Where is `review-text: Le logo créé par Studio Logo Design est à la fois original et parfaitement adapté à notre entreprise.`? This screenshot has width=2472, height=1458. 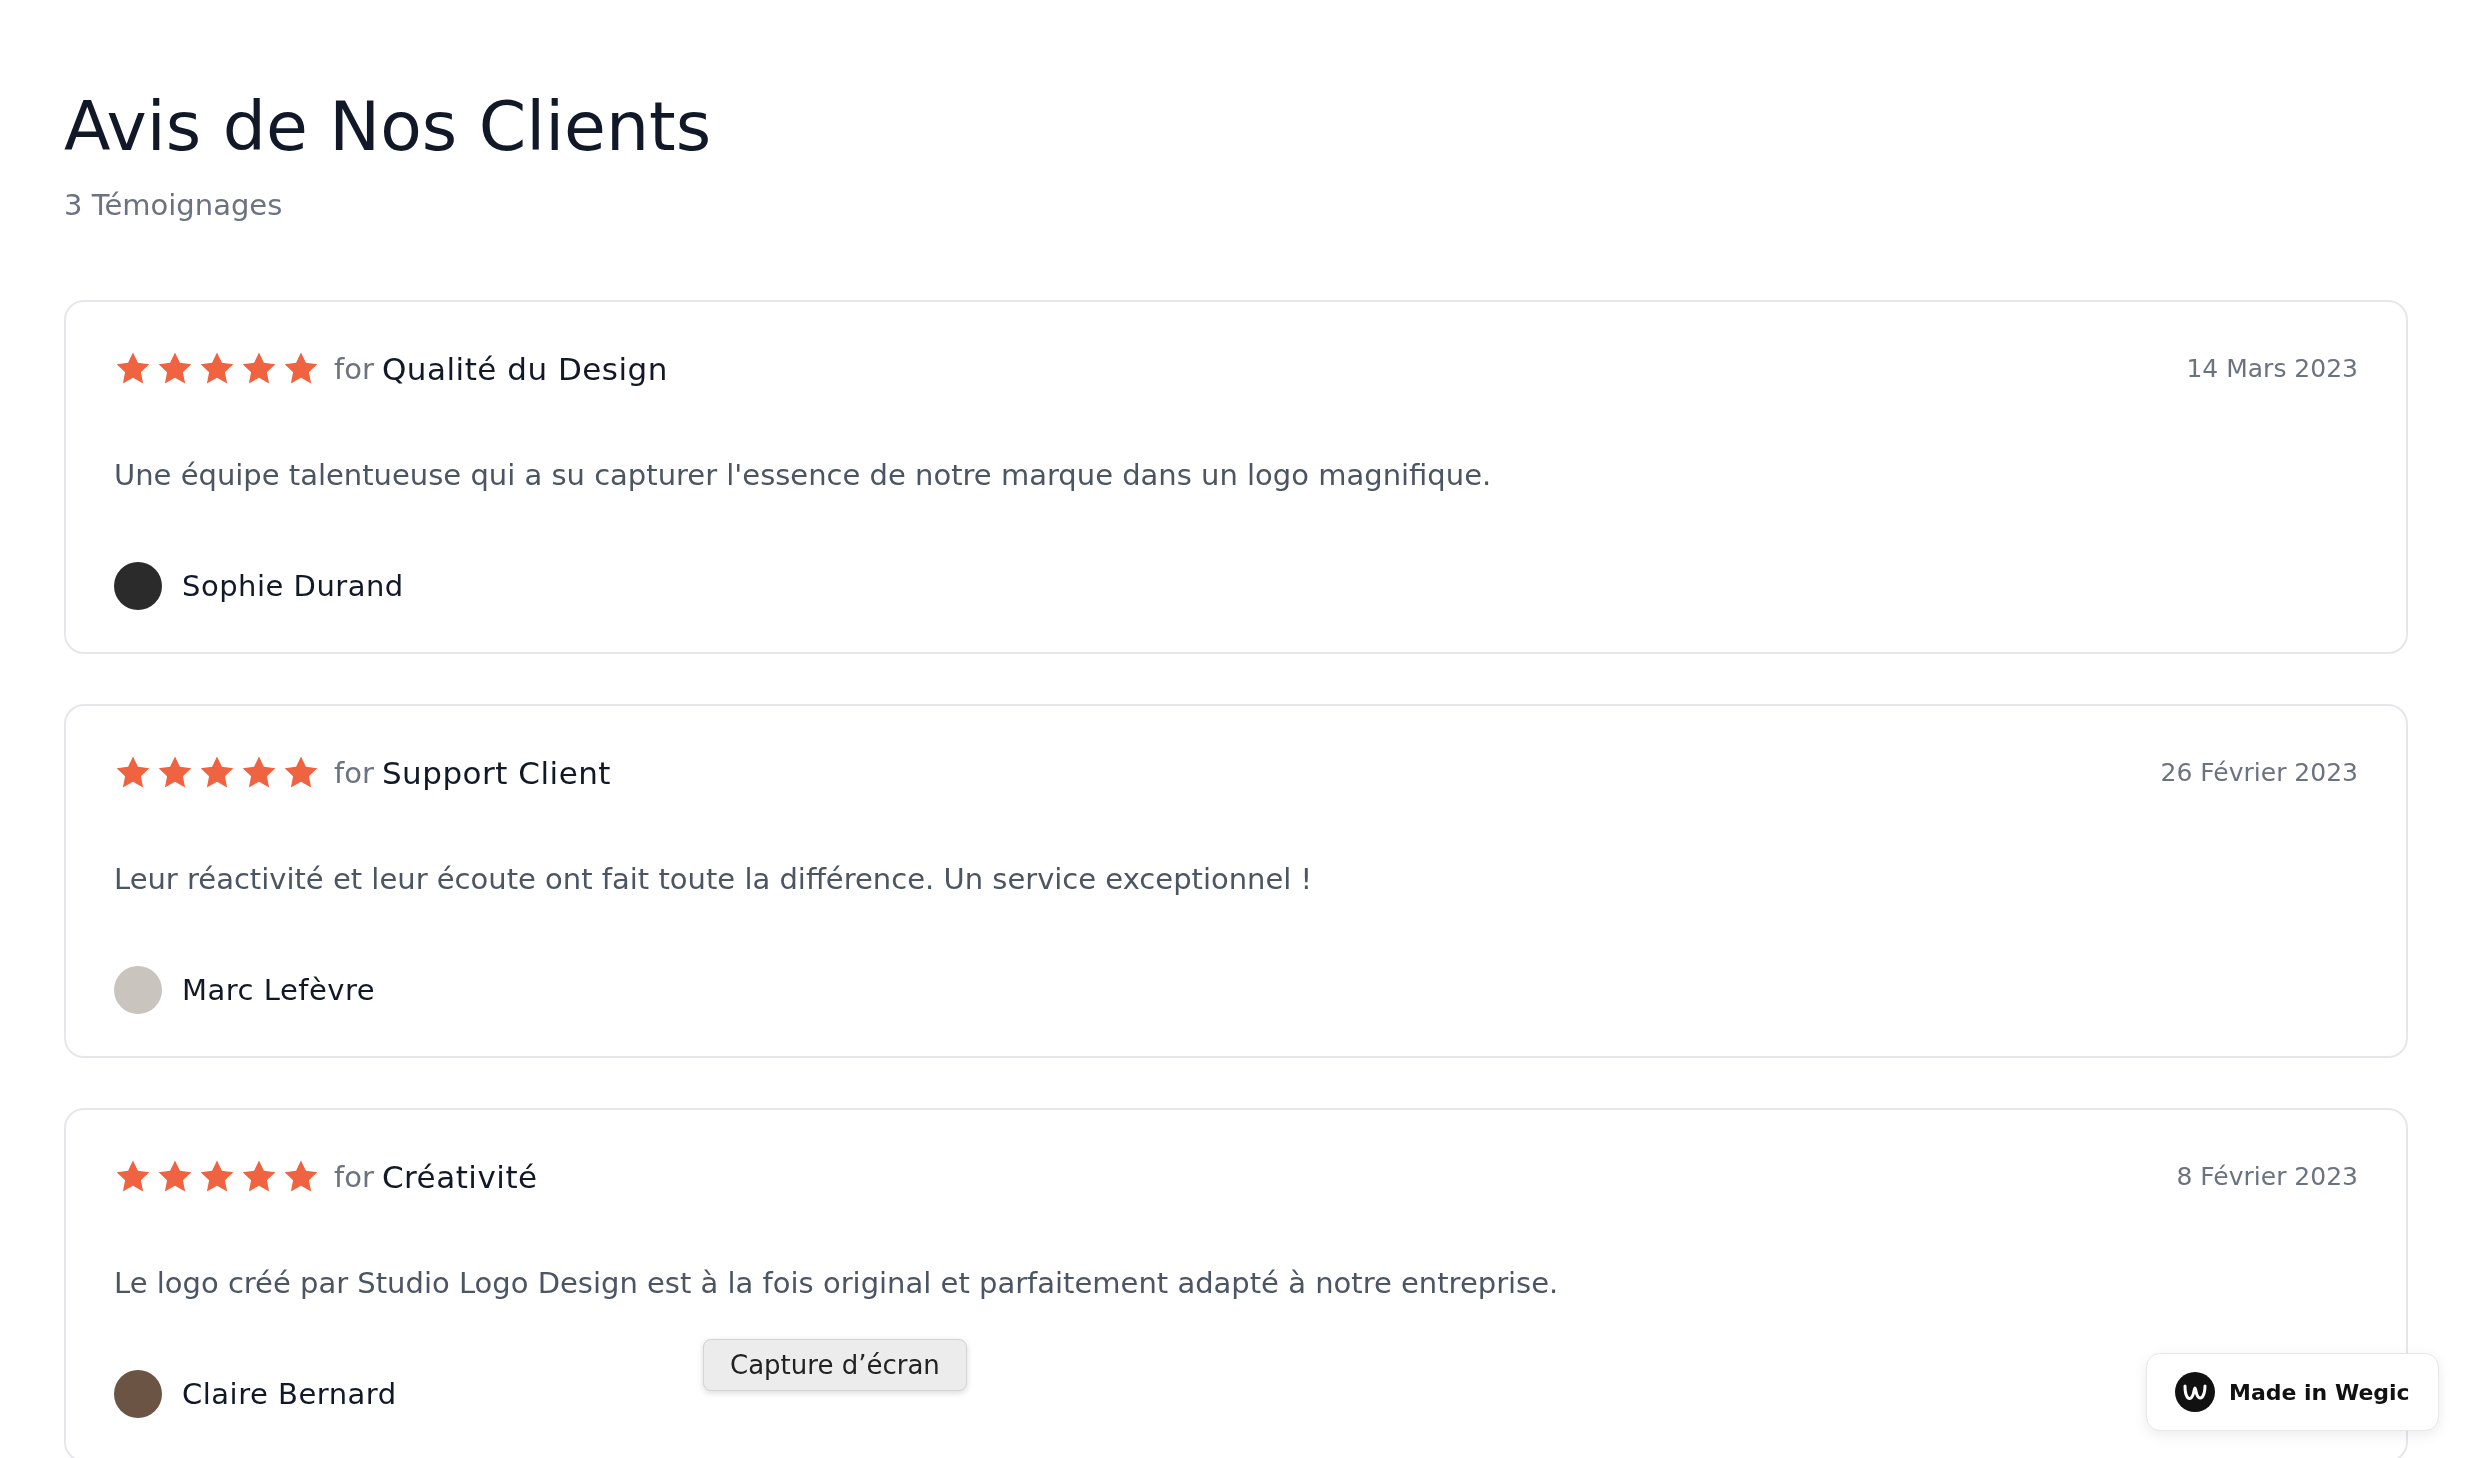 review-text: Le logo créé par Studio Logo Design est à la fois original et parfaitement adapté à notre entreprise. is located at coordinates (837, 1282).